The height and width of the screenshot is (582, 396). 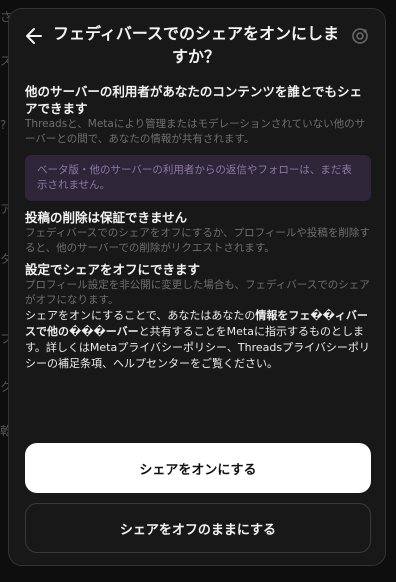 What do you see at coordinates (198, 528) in the screenshot?
I see `keep-sharing-off-button: シェアをオフのままにする` at bounding box center [198, 528].